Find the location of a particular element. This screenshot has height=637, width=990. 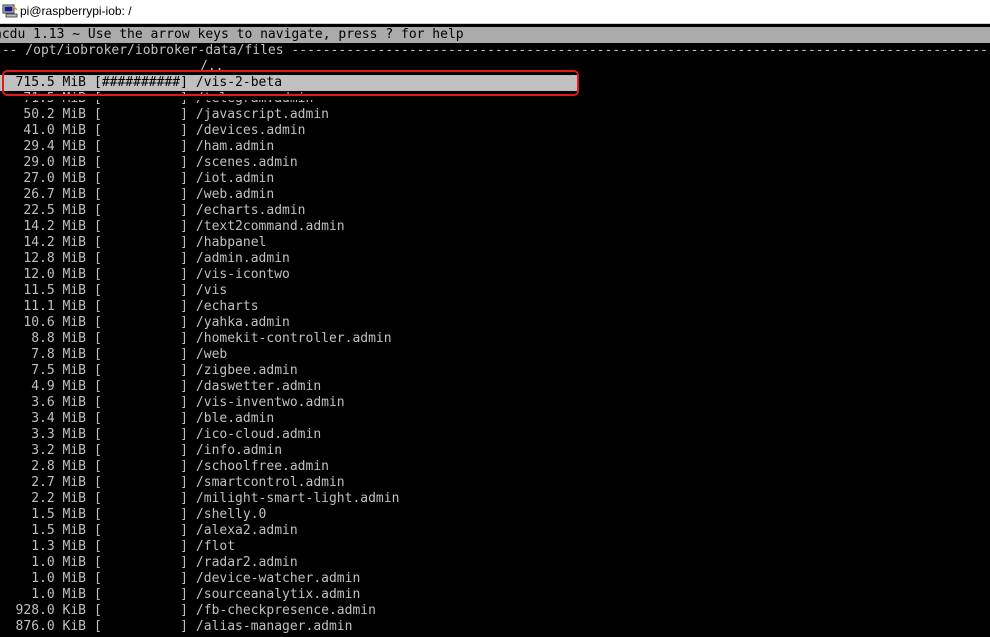

directory-name: /sourceanalytix.admin is located at coordinates (278, 594).